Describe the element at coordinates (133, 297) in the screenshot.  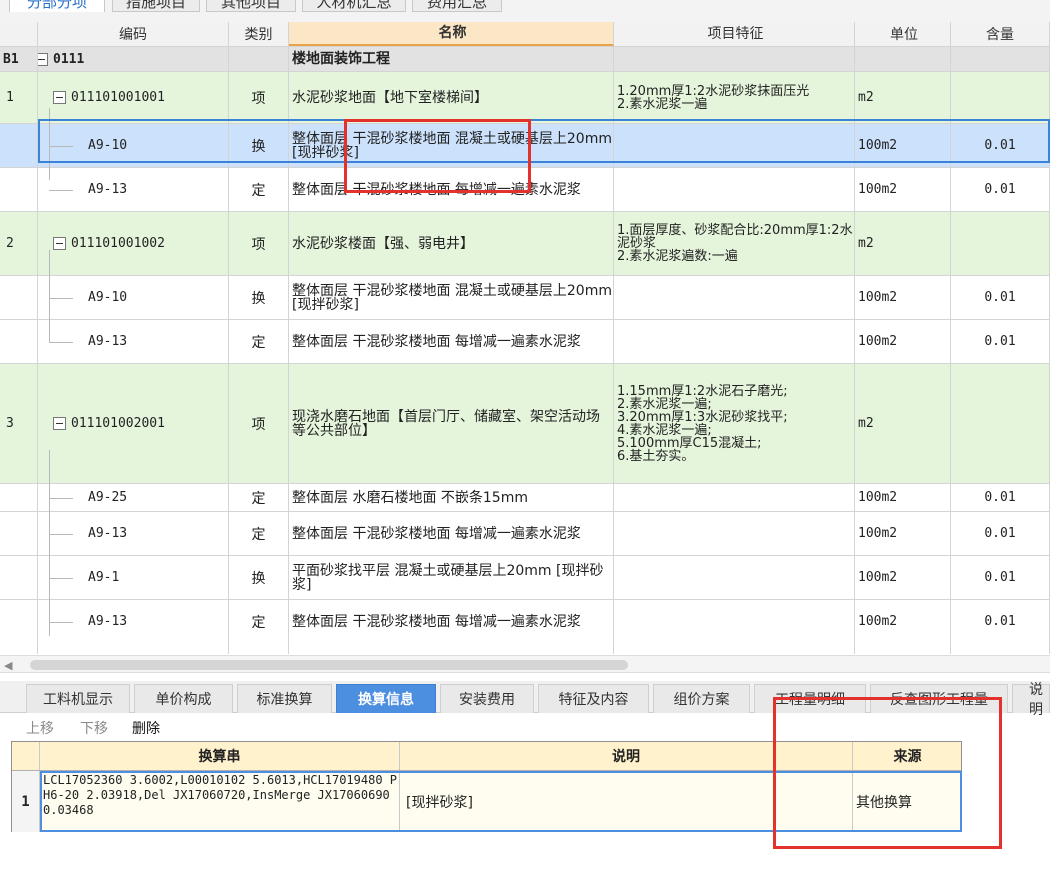
I see `row-code-cell: A9-10` at that location.